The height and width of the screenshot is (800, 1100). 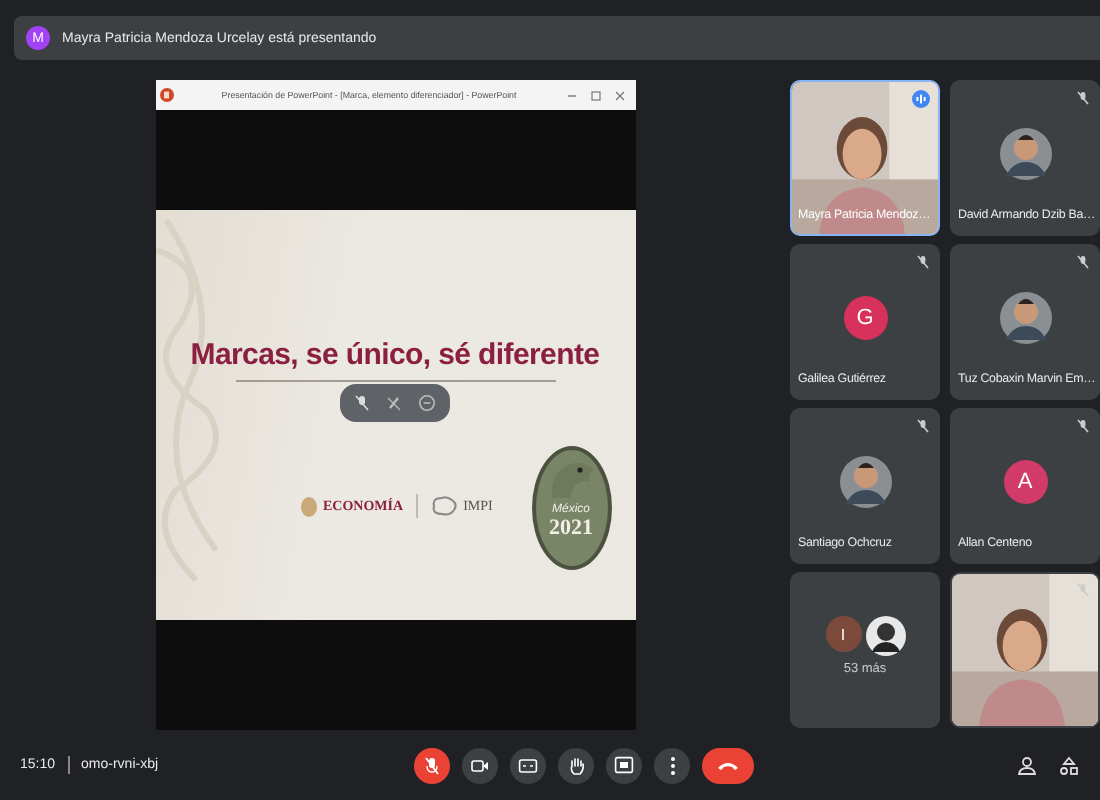 I want to click on camera-button, so click(x=480, y=765).